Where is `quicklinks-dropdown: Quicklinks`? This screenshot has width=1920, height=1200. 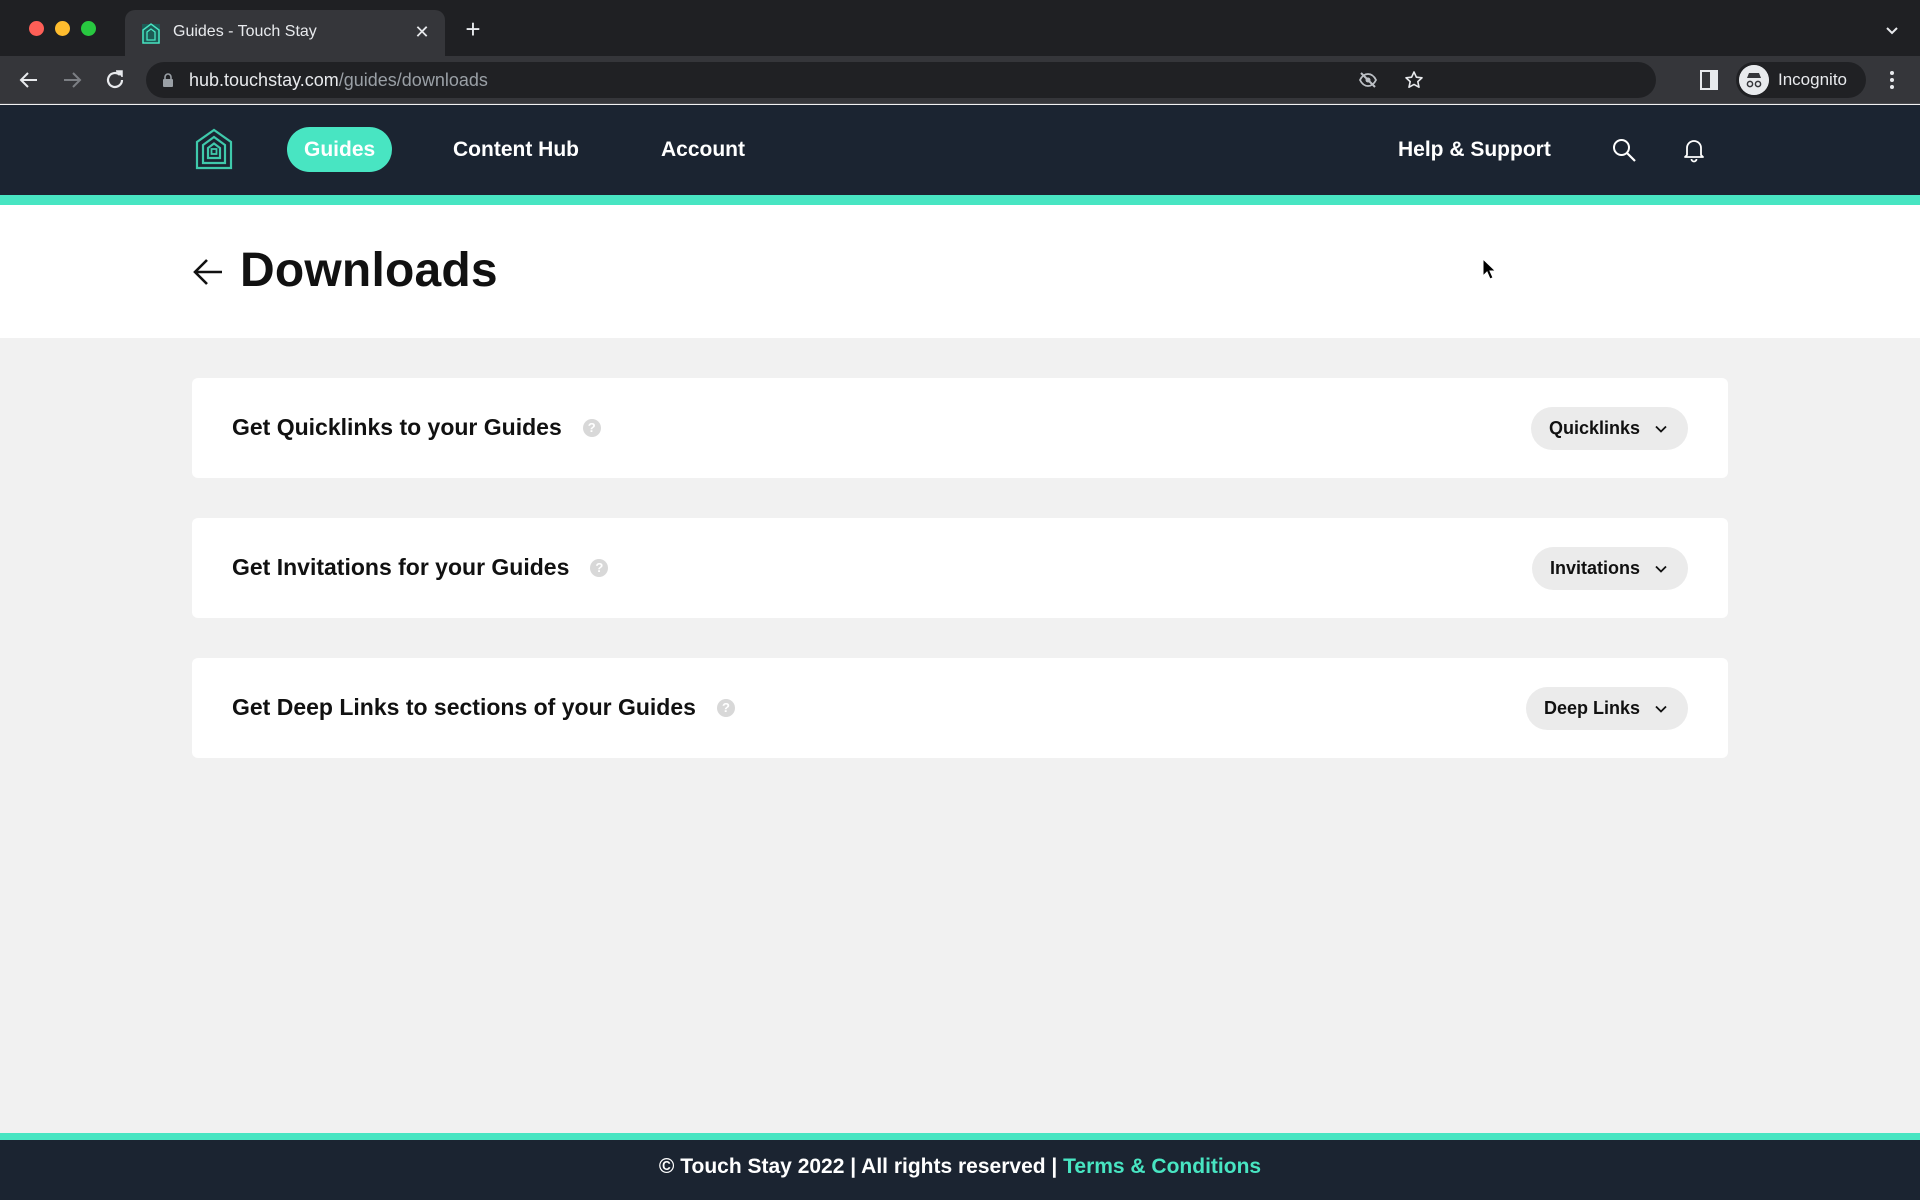 quicklinks-dropdown: Quicklinks is located at coordinates (1609, 428).